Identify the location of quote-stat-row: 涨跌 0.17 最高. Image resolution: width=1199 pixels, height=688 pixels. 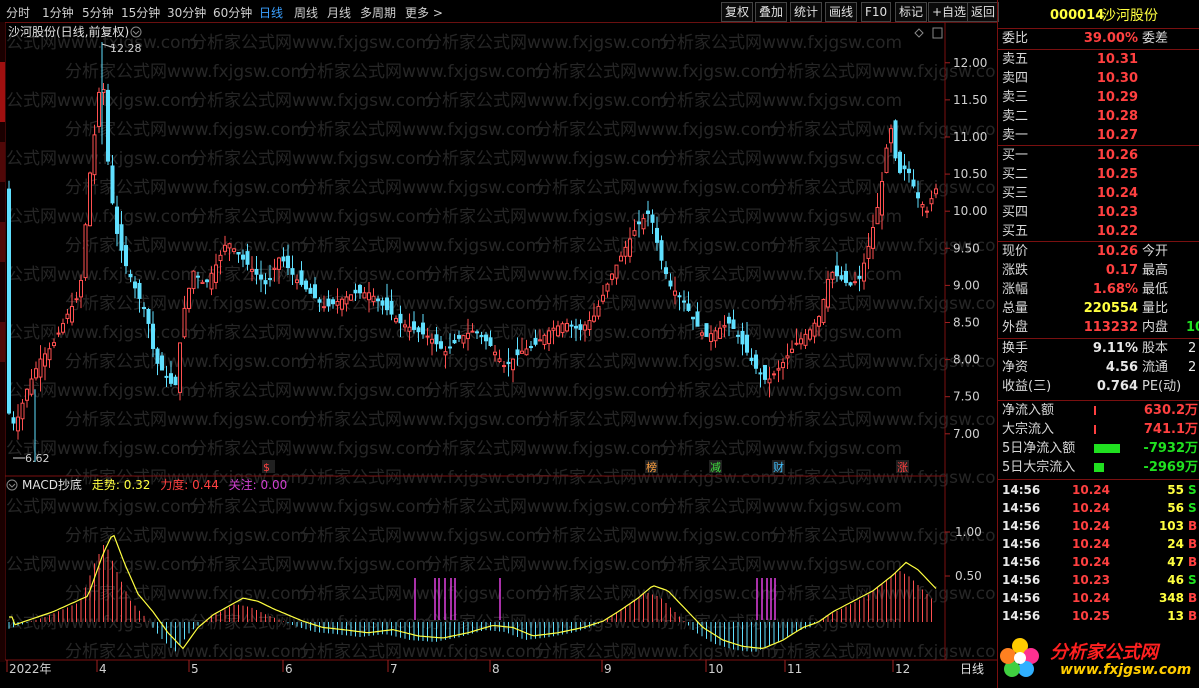
(1098, 271).